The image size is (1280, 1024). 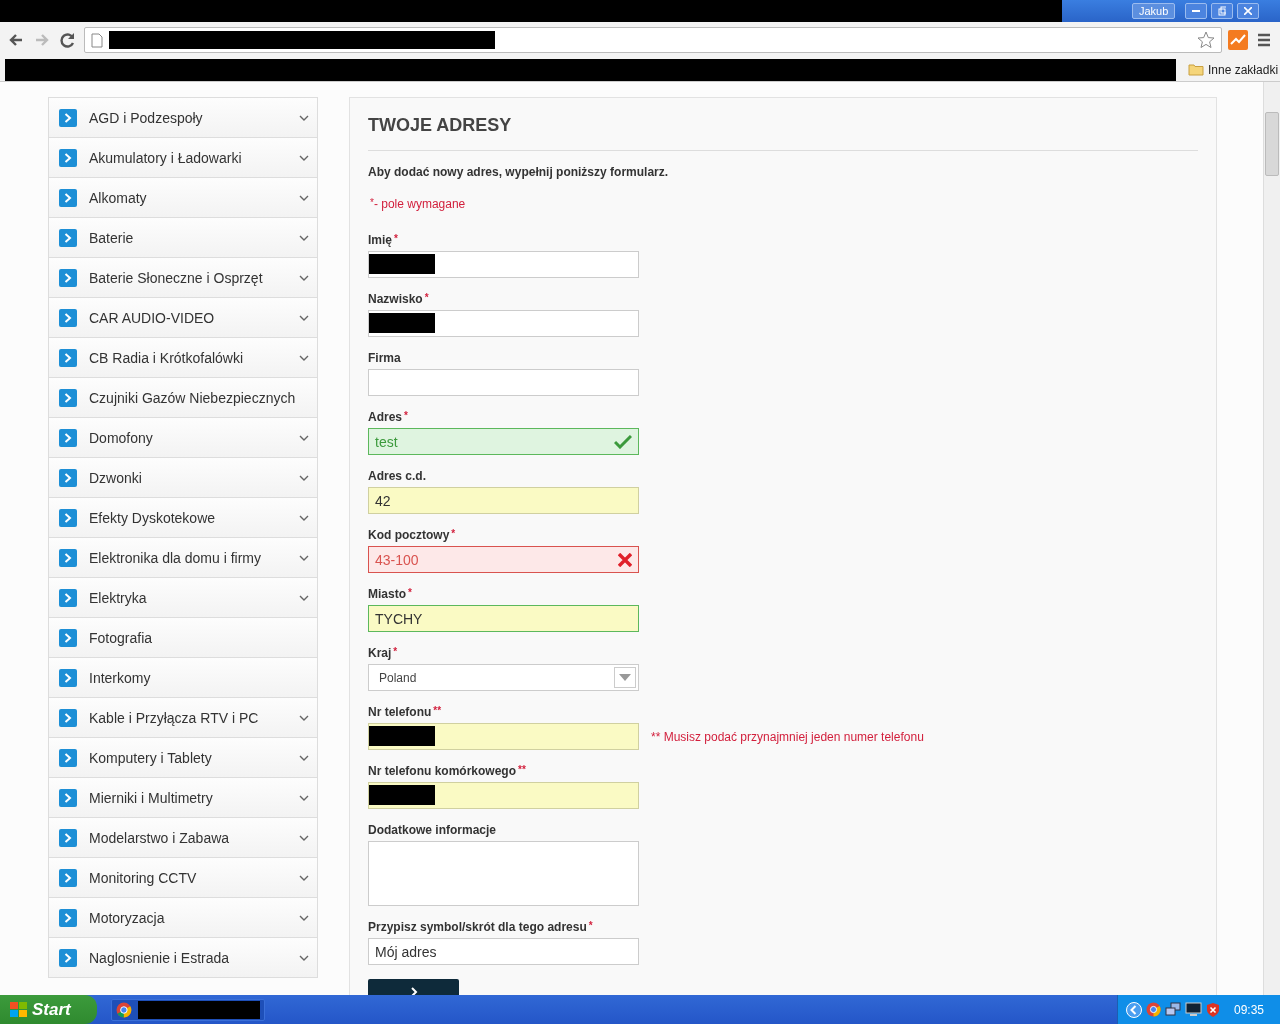 I want to click on chart-extension-icon, so click(x=1238, y=40).